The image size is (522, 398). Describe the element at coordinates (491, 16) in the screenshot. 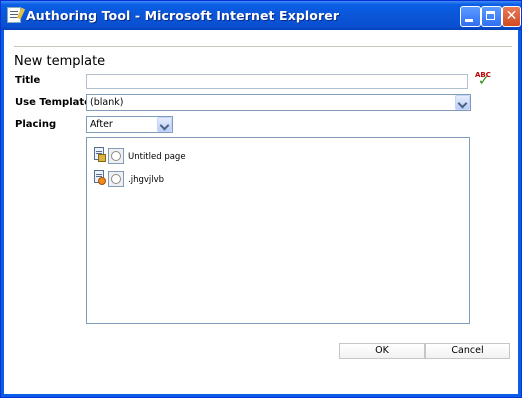

I see `maximize-button` at that location.